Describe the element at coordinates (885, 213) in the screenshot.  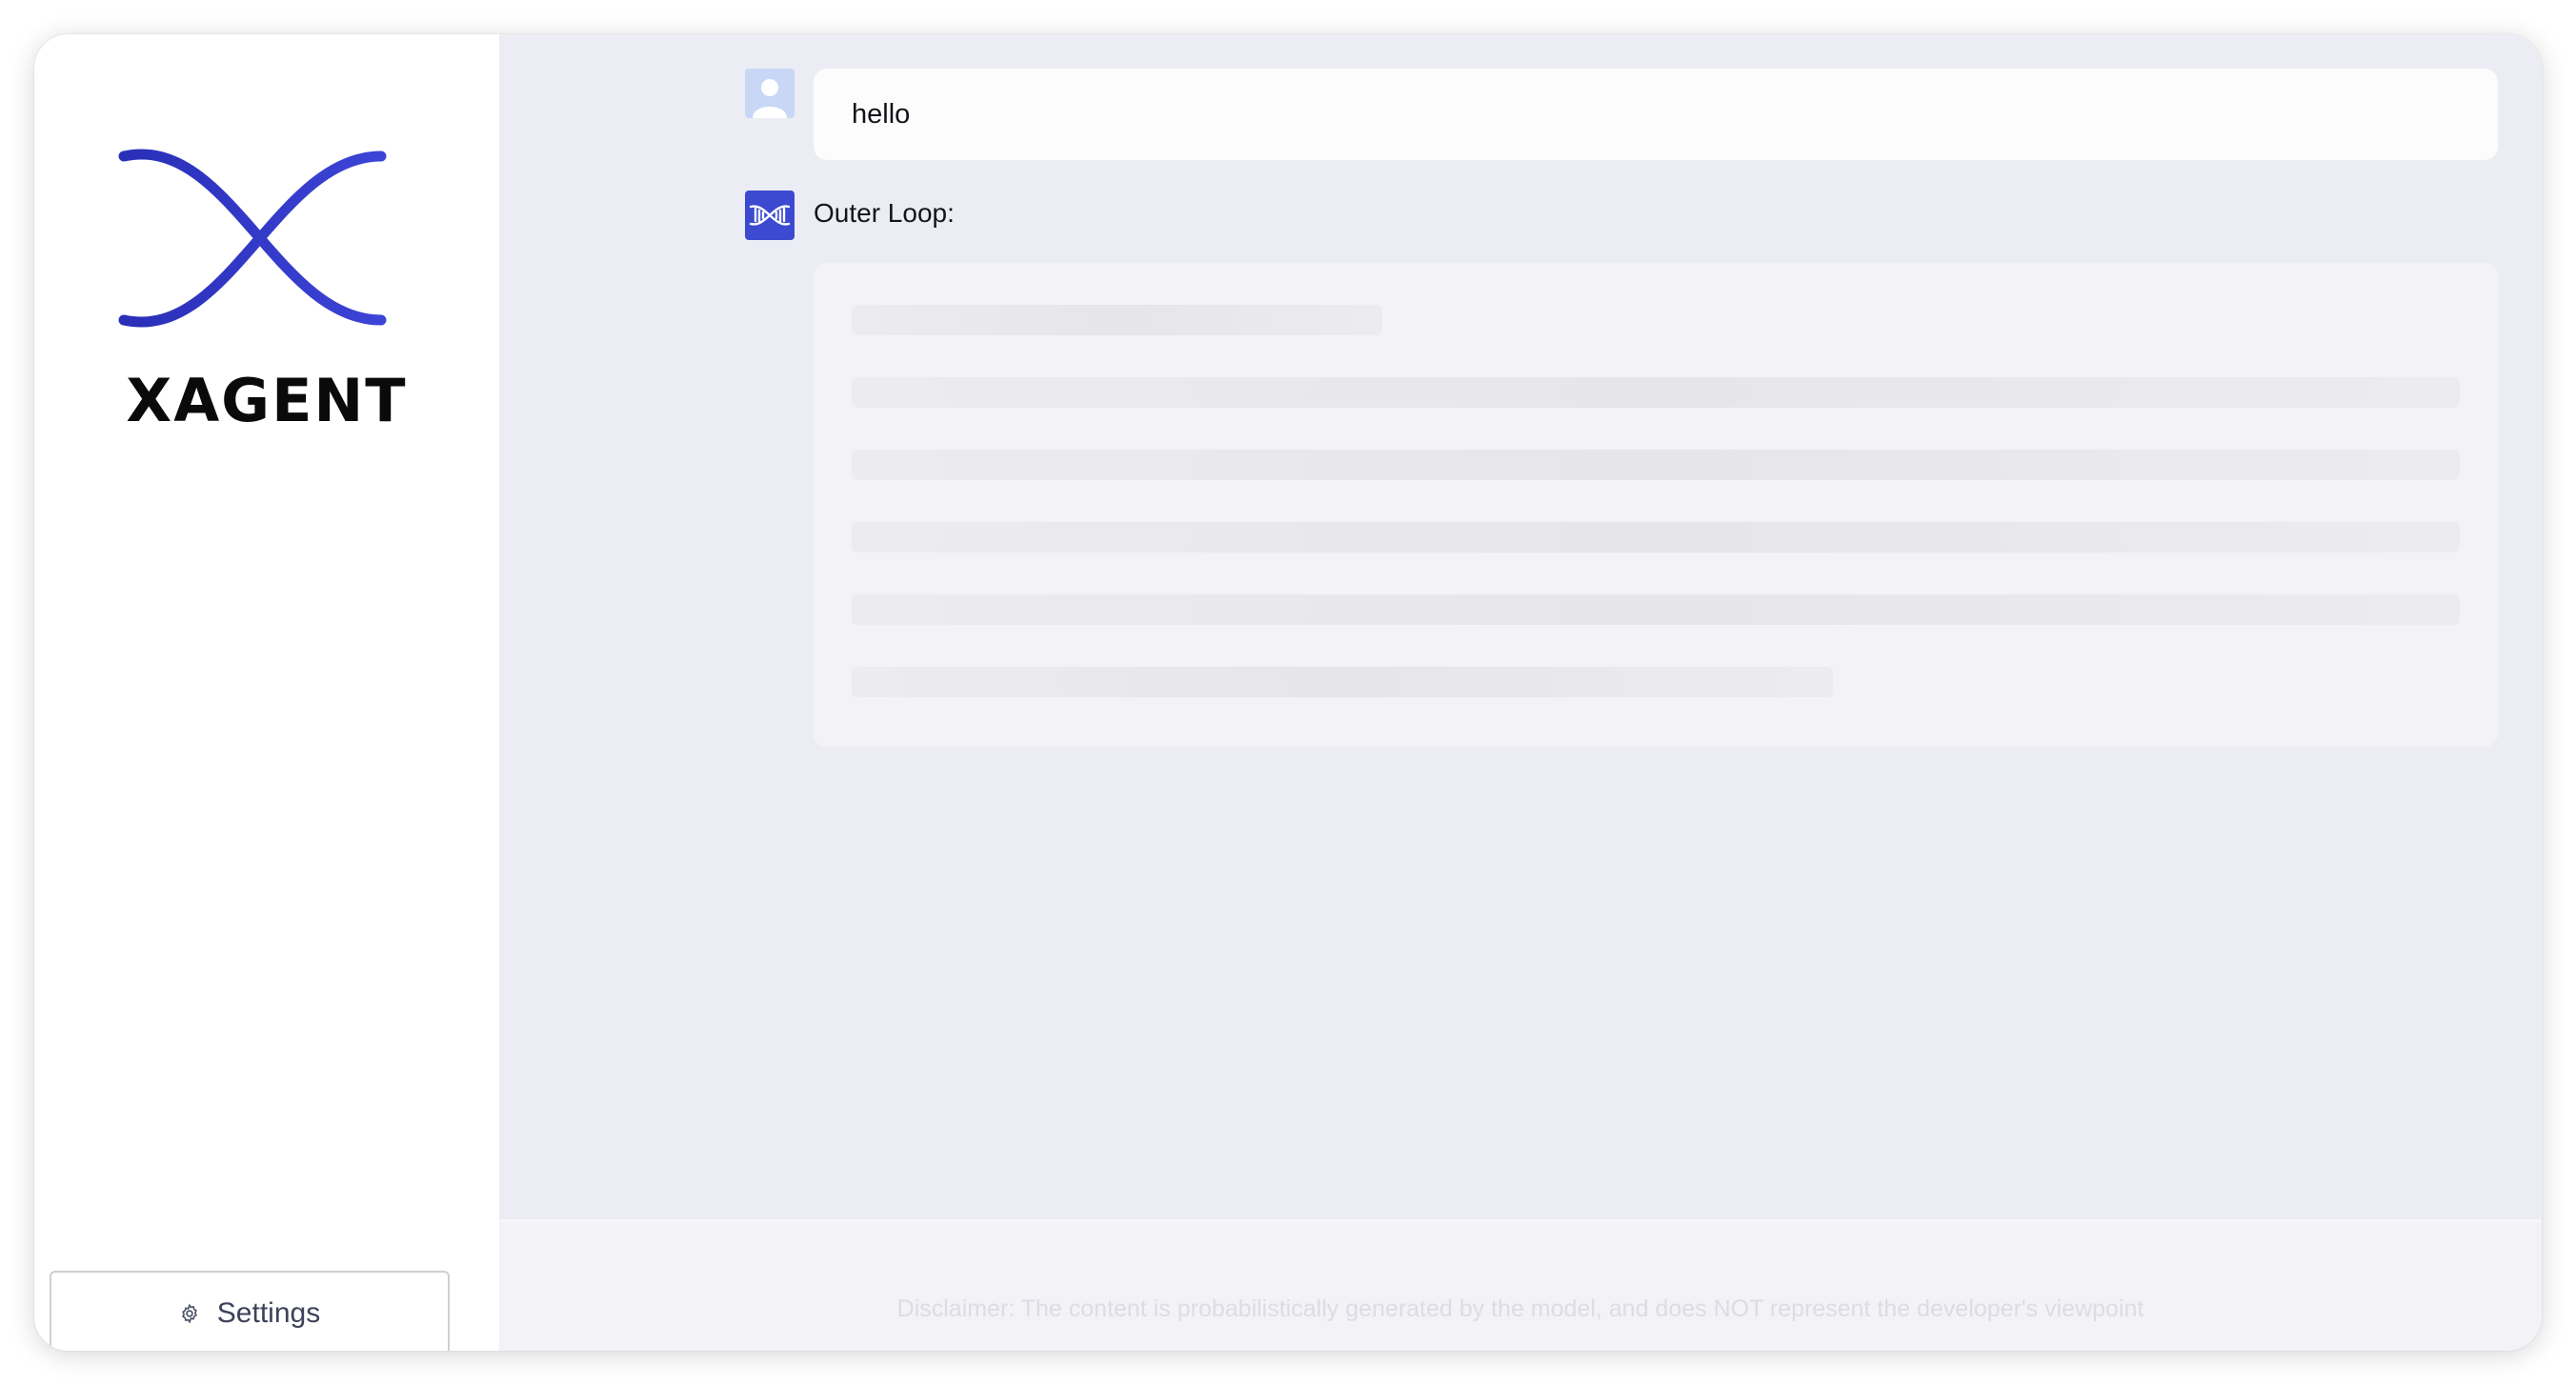
I see `agent-title: Outer Loop:` at that location.